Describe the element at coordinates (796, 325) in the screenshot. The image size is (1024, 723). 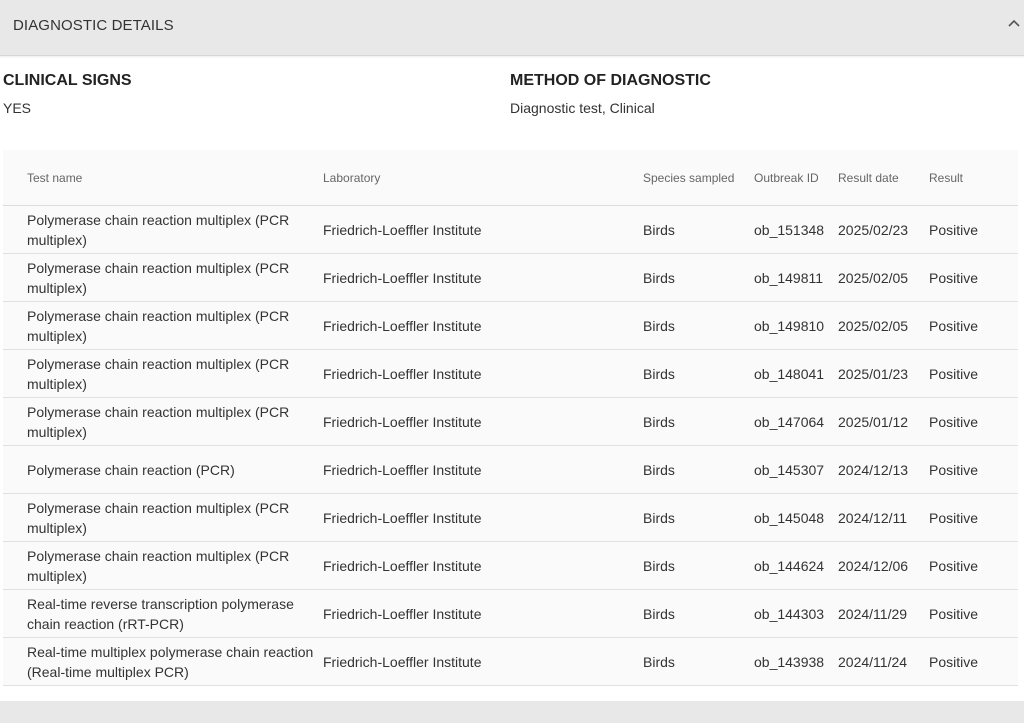
I see `cell-outbreak-id: ob_149810` at that location.